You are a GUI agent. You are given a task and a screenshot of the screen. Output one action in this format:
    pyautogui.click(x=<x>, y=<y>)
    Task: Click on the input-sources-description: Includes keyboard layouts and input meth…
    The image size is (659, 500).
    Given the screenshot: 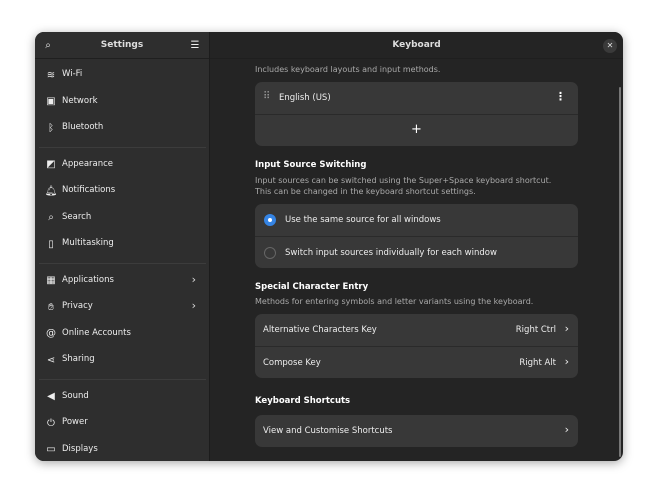 What is the action you would take?
    pyautogui.click(x=348, y=69)
    